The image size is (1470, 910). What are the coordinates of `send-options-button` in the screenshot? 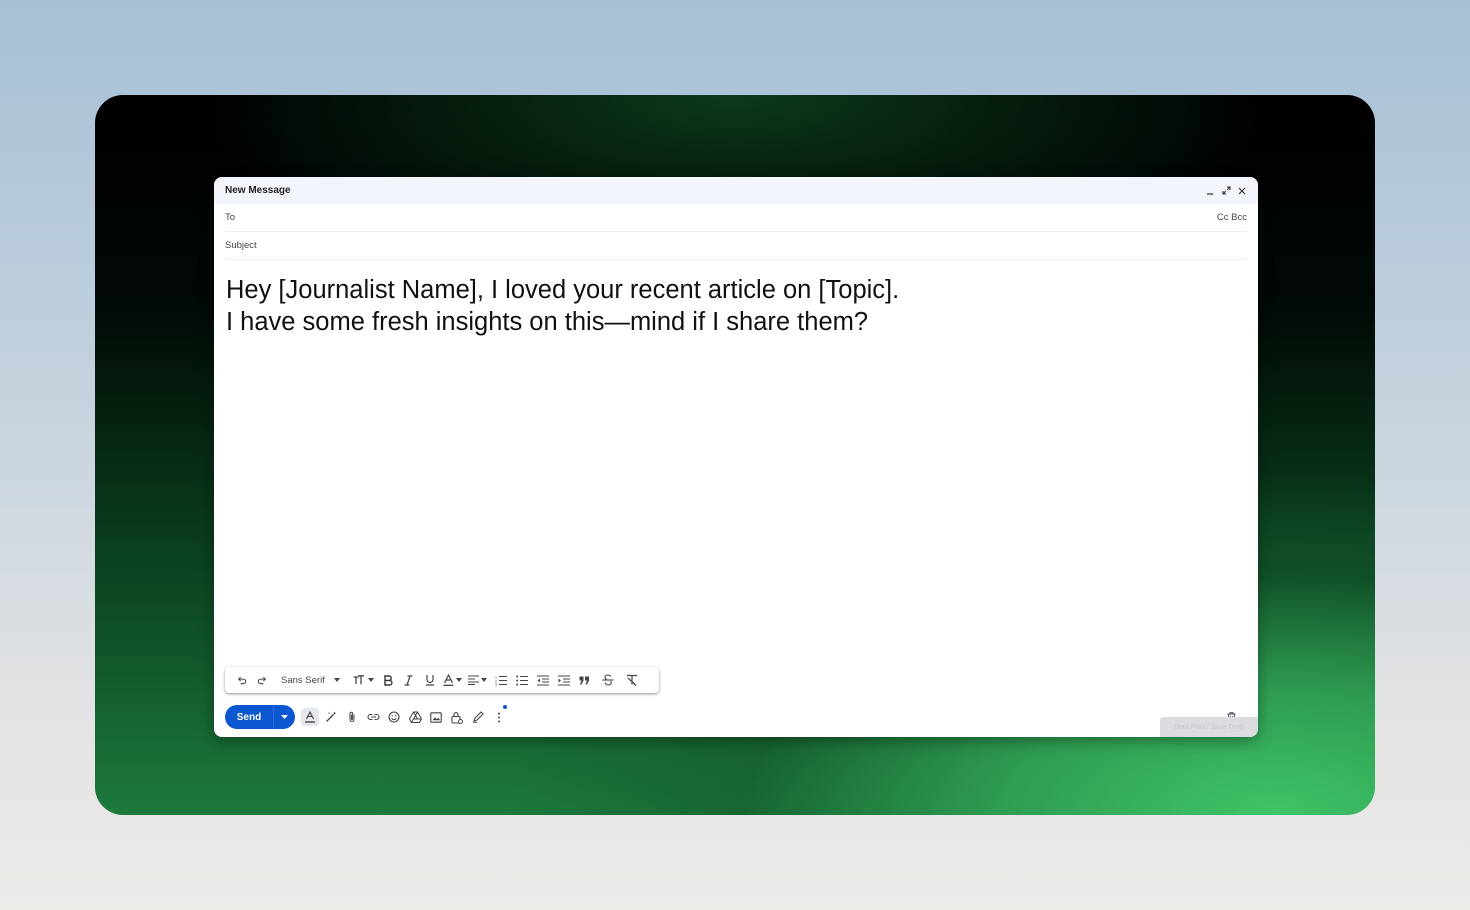 It's located at (284, 717).